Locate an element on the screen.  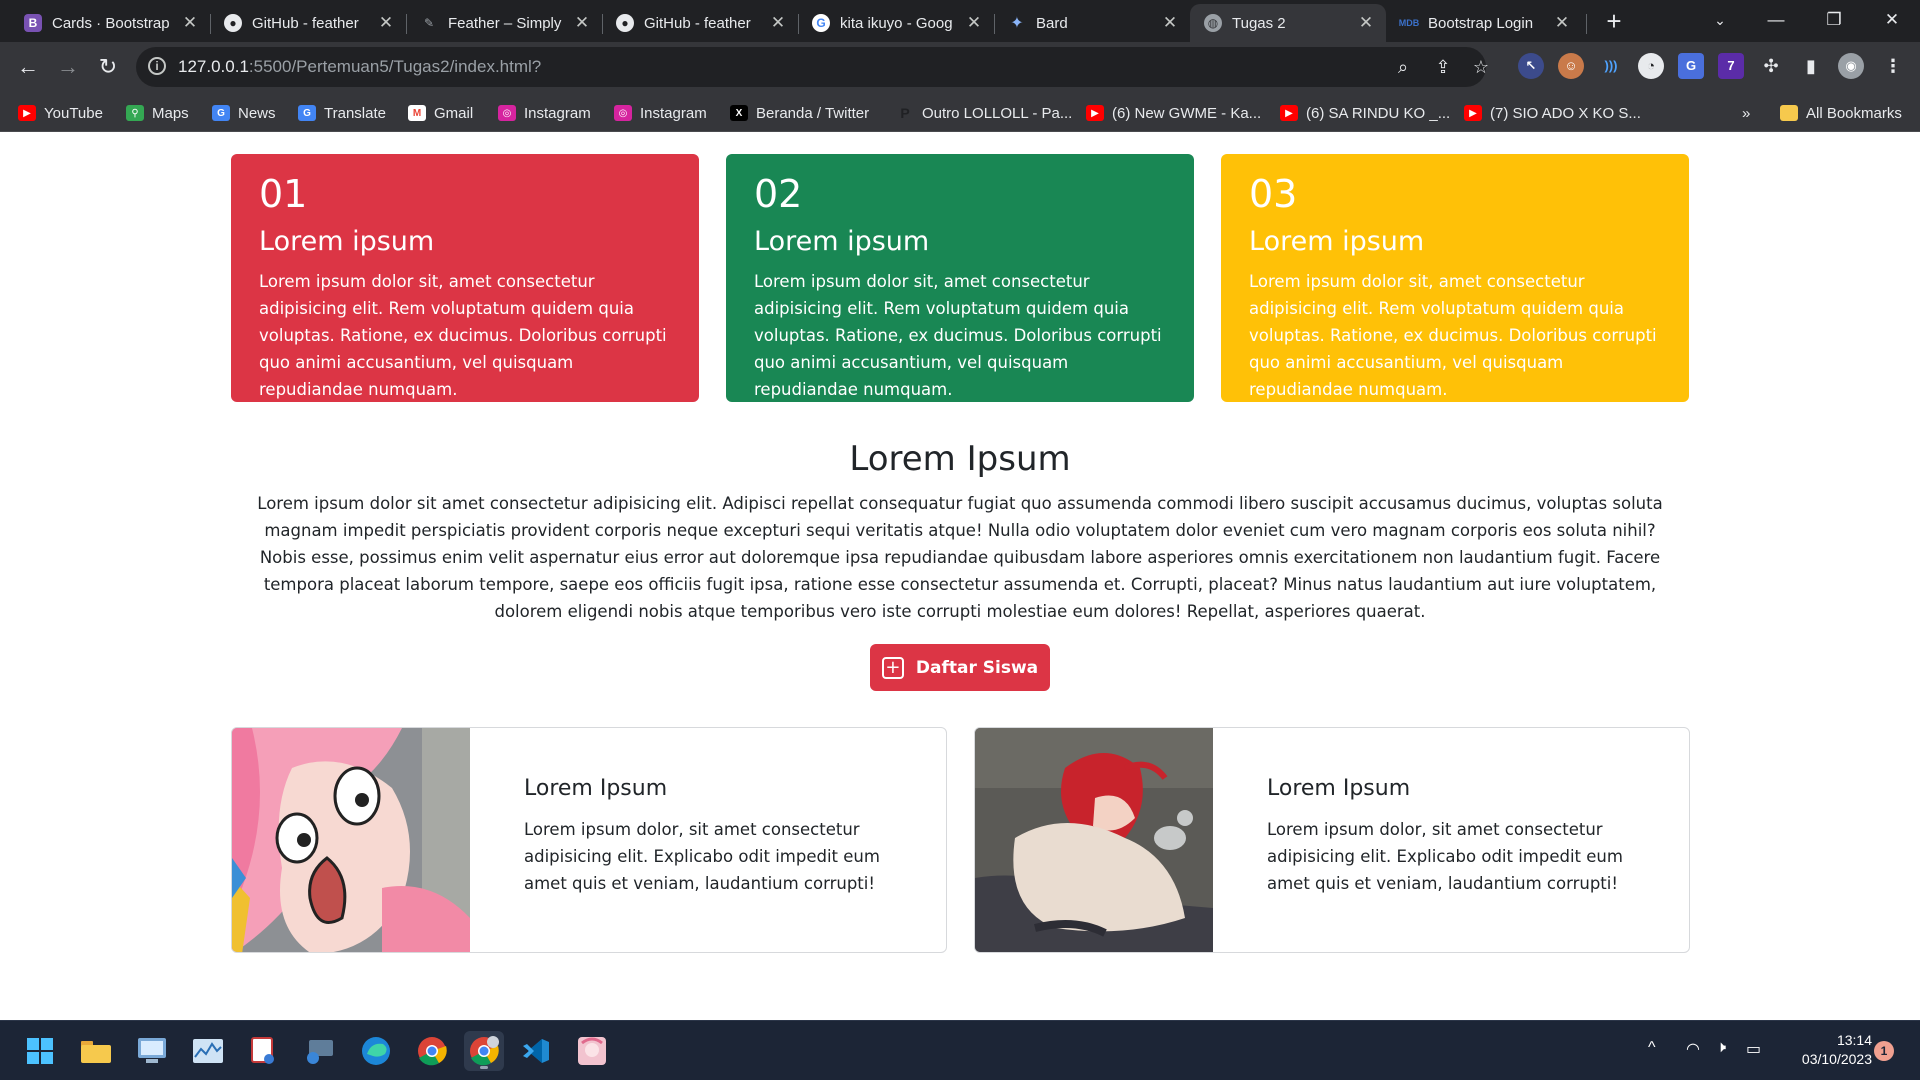
remote-desktop-icon is located at coordinates (320, 1051).